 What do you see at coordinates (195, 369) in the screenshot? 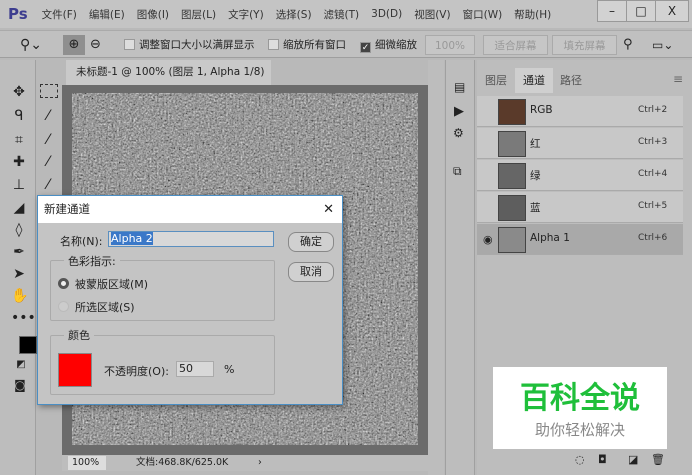
I see `opacity-input: 50` at bounding box center [195, 369].